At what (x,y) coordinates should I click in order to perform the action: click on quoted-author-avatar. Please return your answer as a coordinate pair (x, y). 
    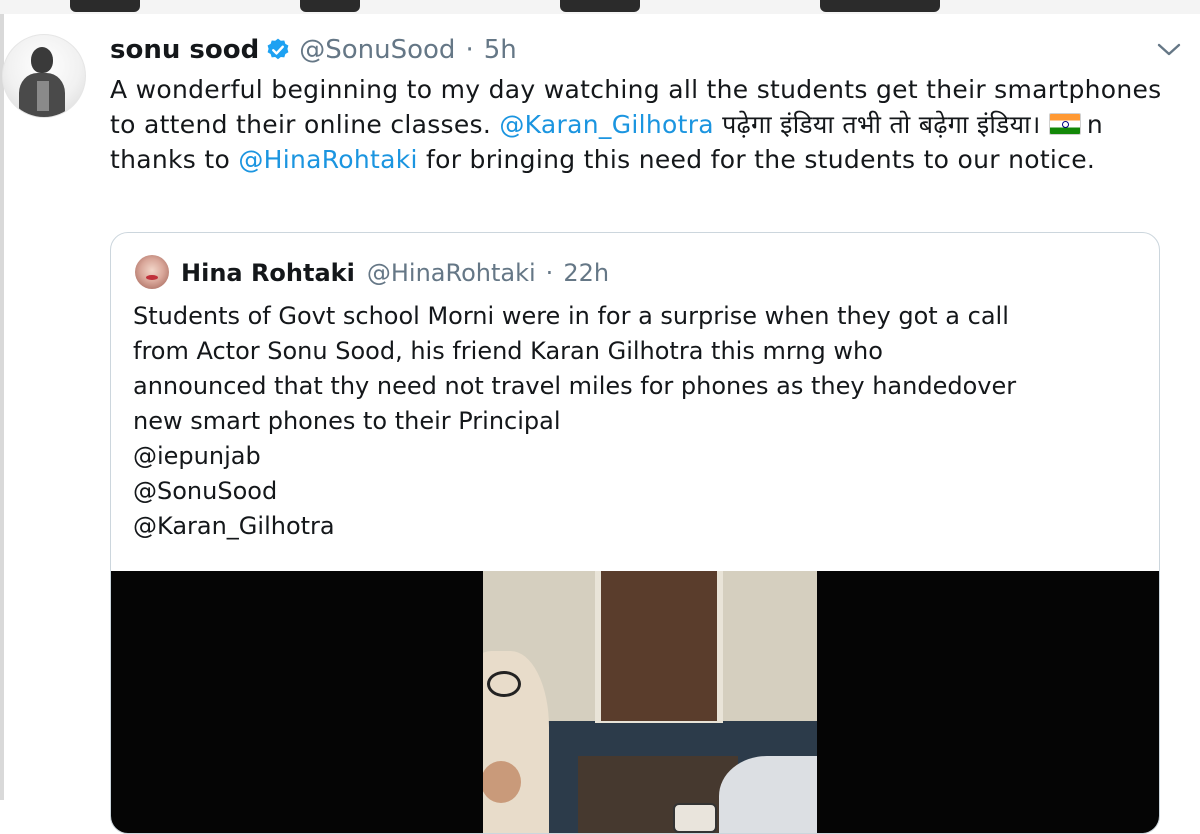
    Looking at the image, I should click on (152, 272).